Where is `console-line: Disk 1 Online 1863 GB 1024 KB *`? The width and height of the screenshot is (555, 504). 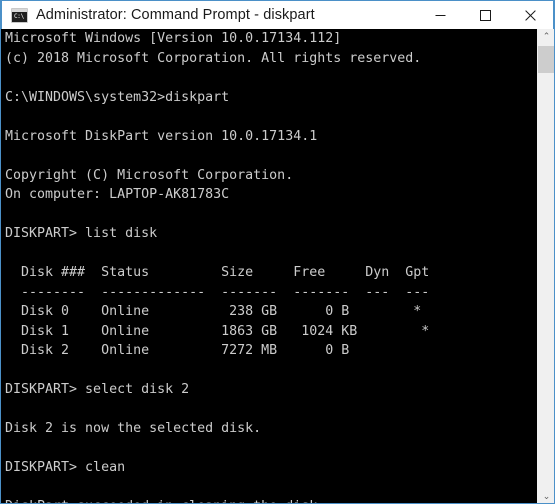 console-line: Disk 1 Online 1863 GB 1024 KB * is located at coordinates (217, 331).